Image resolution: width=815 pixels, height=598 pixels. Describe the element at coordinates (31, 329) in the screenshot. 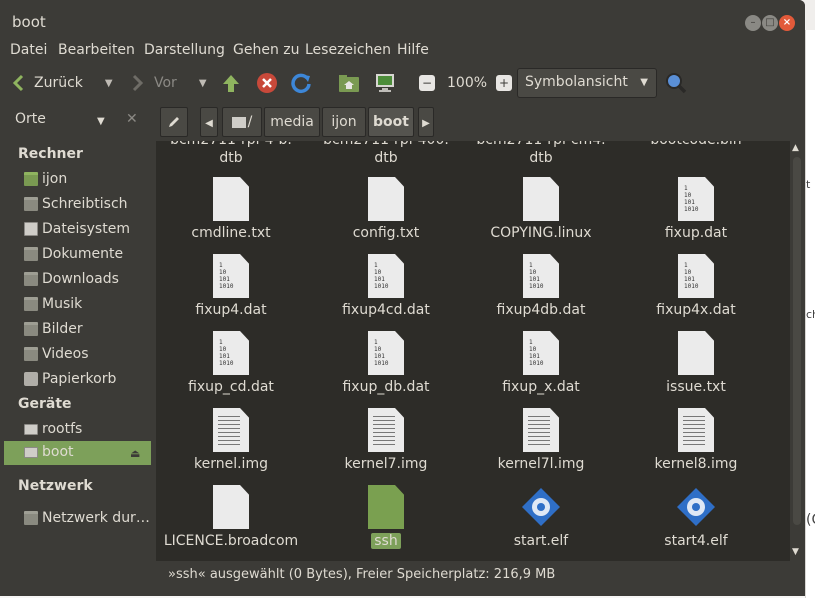

I see `pictures-folder-icon` at that location.